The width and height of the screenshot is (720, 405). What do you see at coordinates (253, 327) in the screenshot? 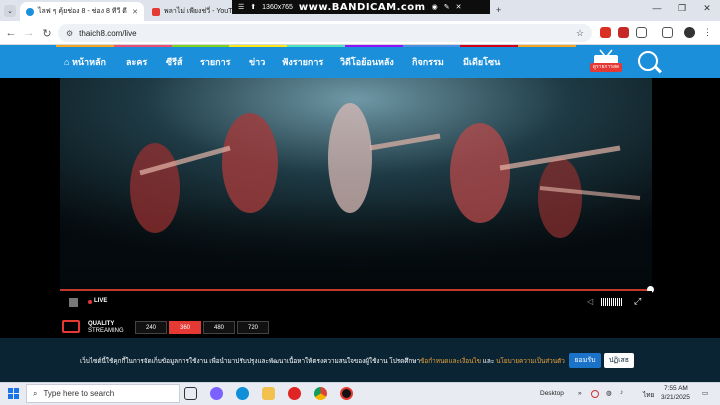
I see `quality-option-720: 720` at bounding box center [253, 327].